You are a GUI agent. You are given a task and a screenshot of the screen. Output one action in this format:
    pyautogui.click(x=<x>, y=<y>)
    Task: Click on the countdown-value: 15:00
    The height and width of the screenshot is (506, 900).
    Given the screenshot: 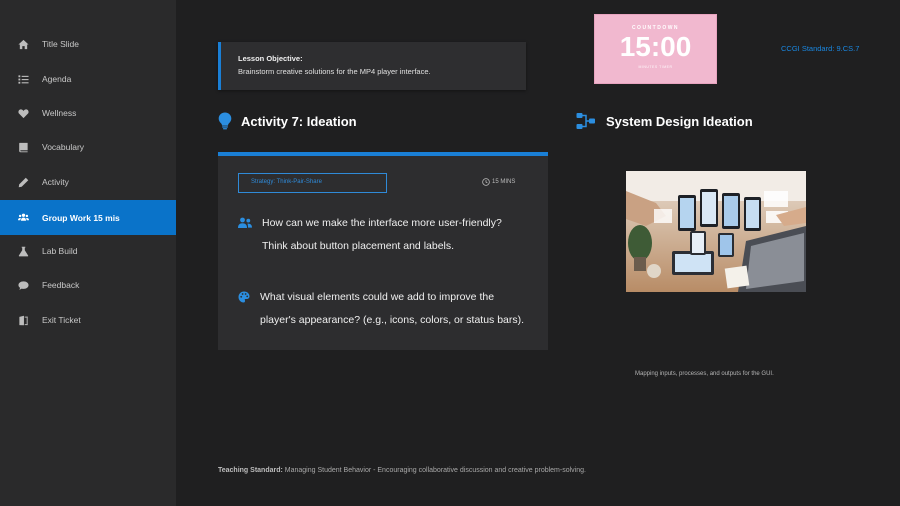 What is the action you would take?
    pyautogui.click(x=655, y=46)
    